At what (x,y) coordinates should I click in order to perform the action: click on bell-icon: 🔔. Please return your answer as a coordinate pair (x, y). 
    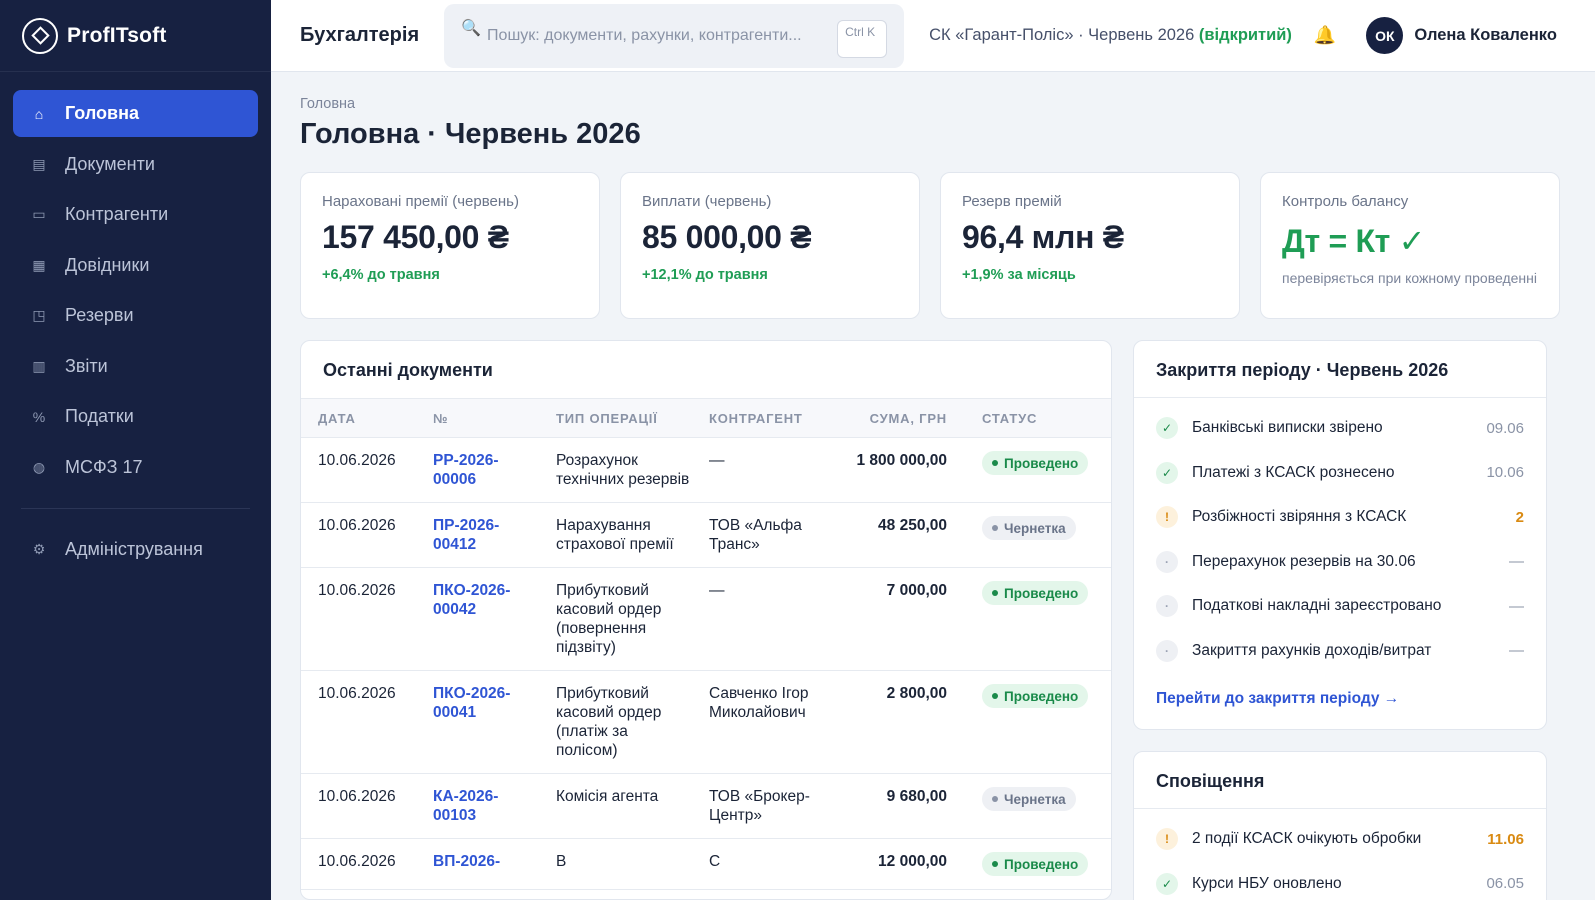
    Looking at the image, I should click on (1325, 35).